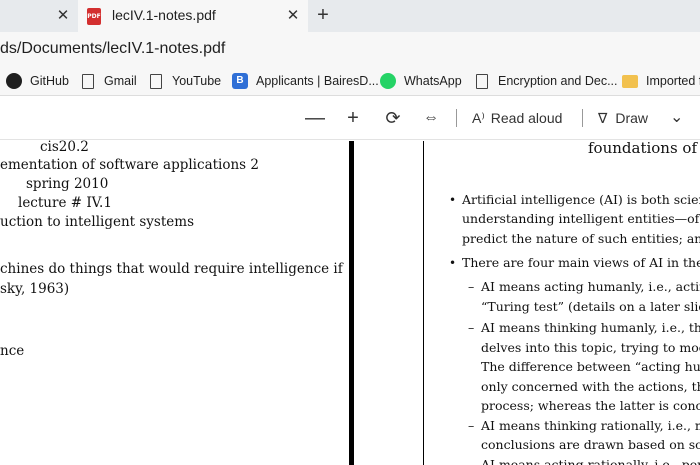 This screenshot has width=700, height=465. I want to click on left-page-line: ementation of software applications 2, so click(129, 165).